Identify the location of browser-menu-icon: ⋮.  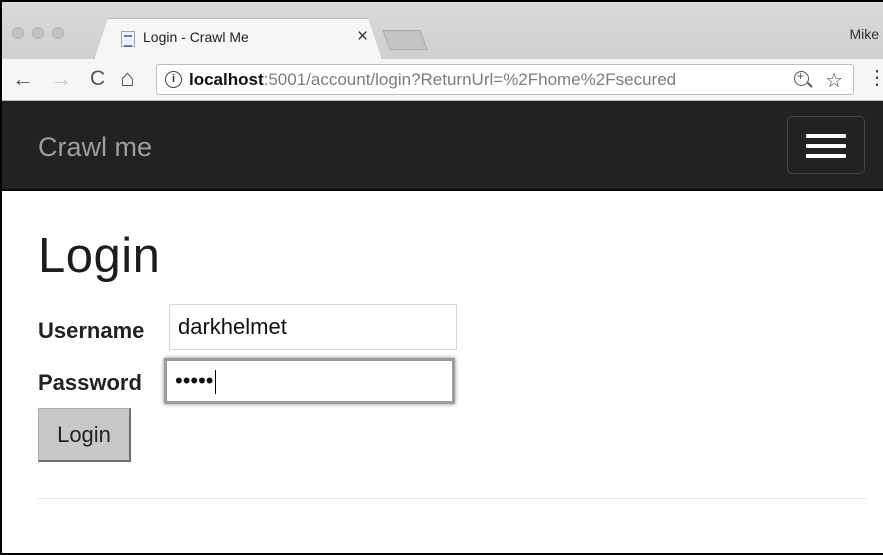
(875, 78).